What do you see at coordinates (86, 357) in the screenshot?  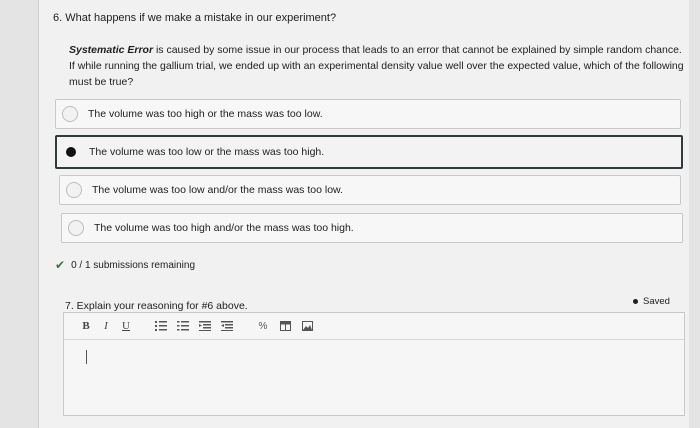 I see `text-caret` at bounding box center [86, 357].